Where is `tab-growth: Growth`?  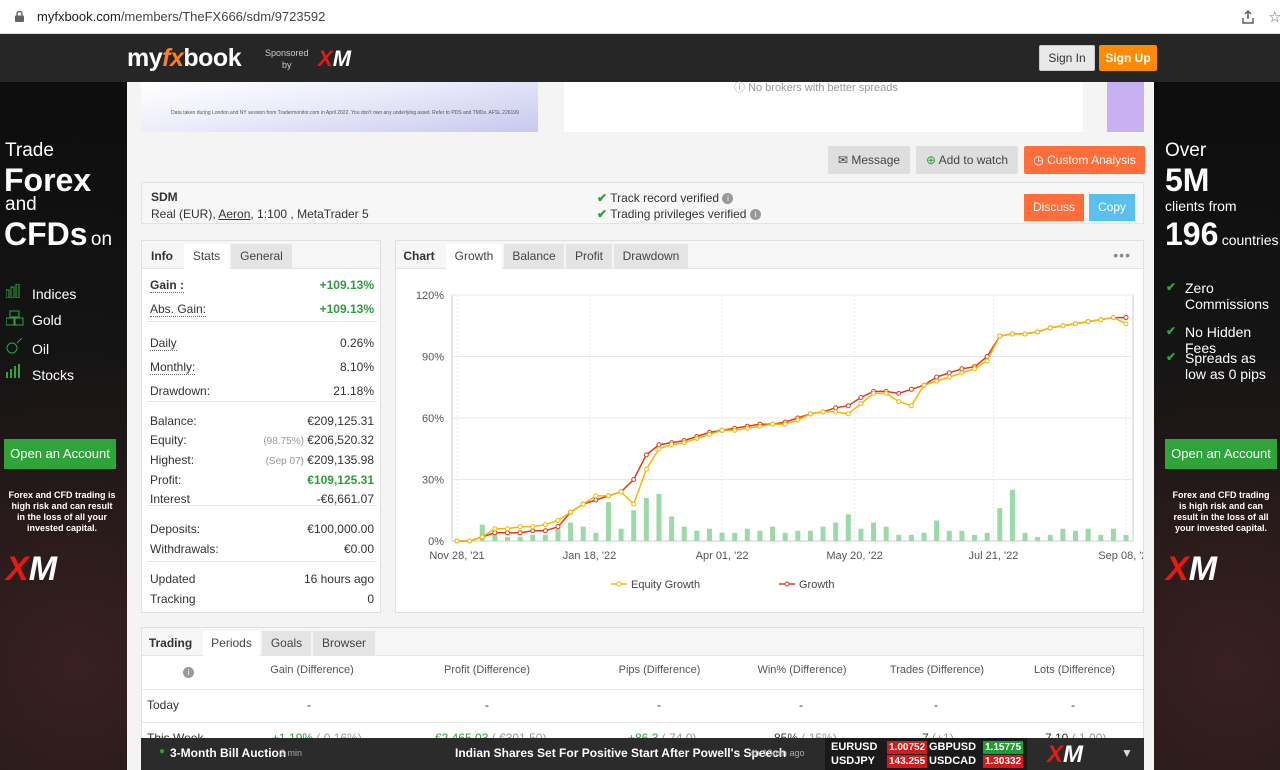
tab-growth: Growth is located at coordinates (474, 256).